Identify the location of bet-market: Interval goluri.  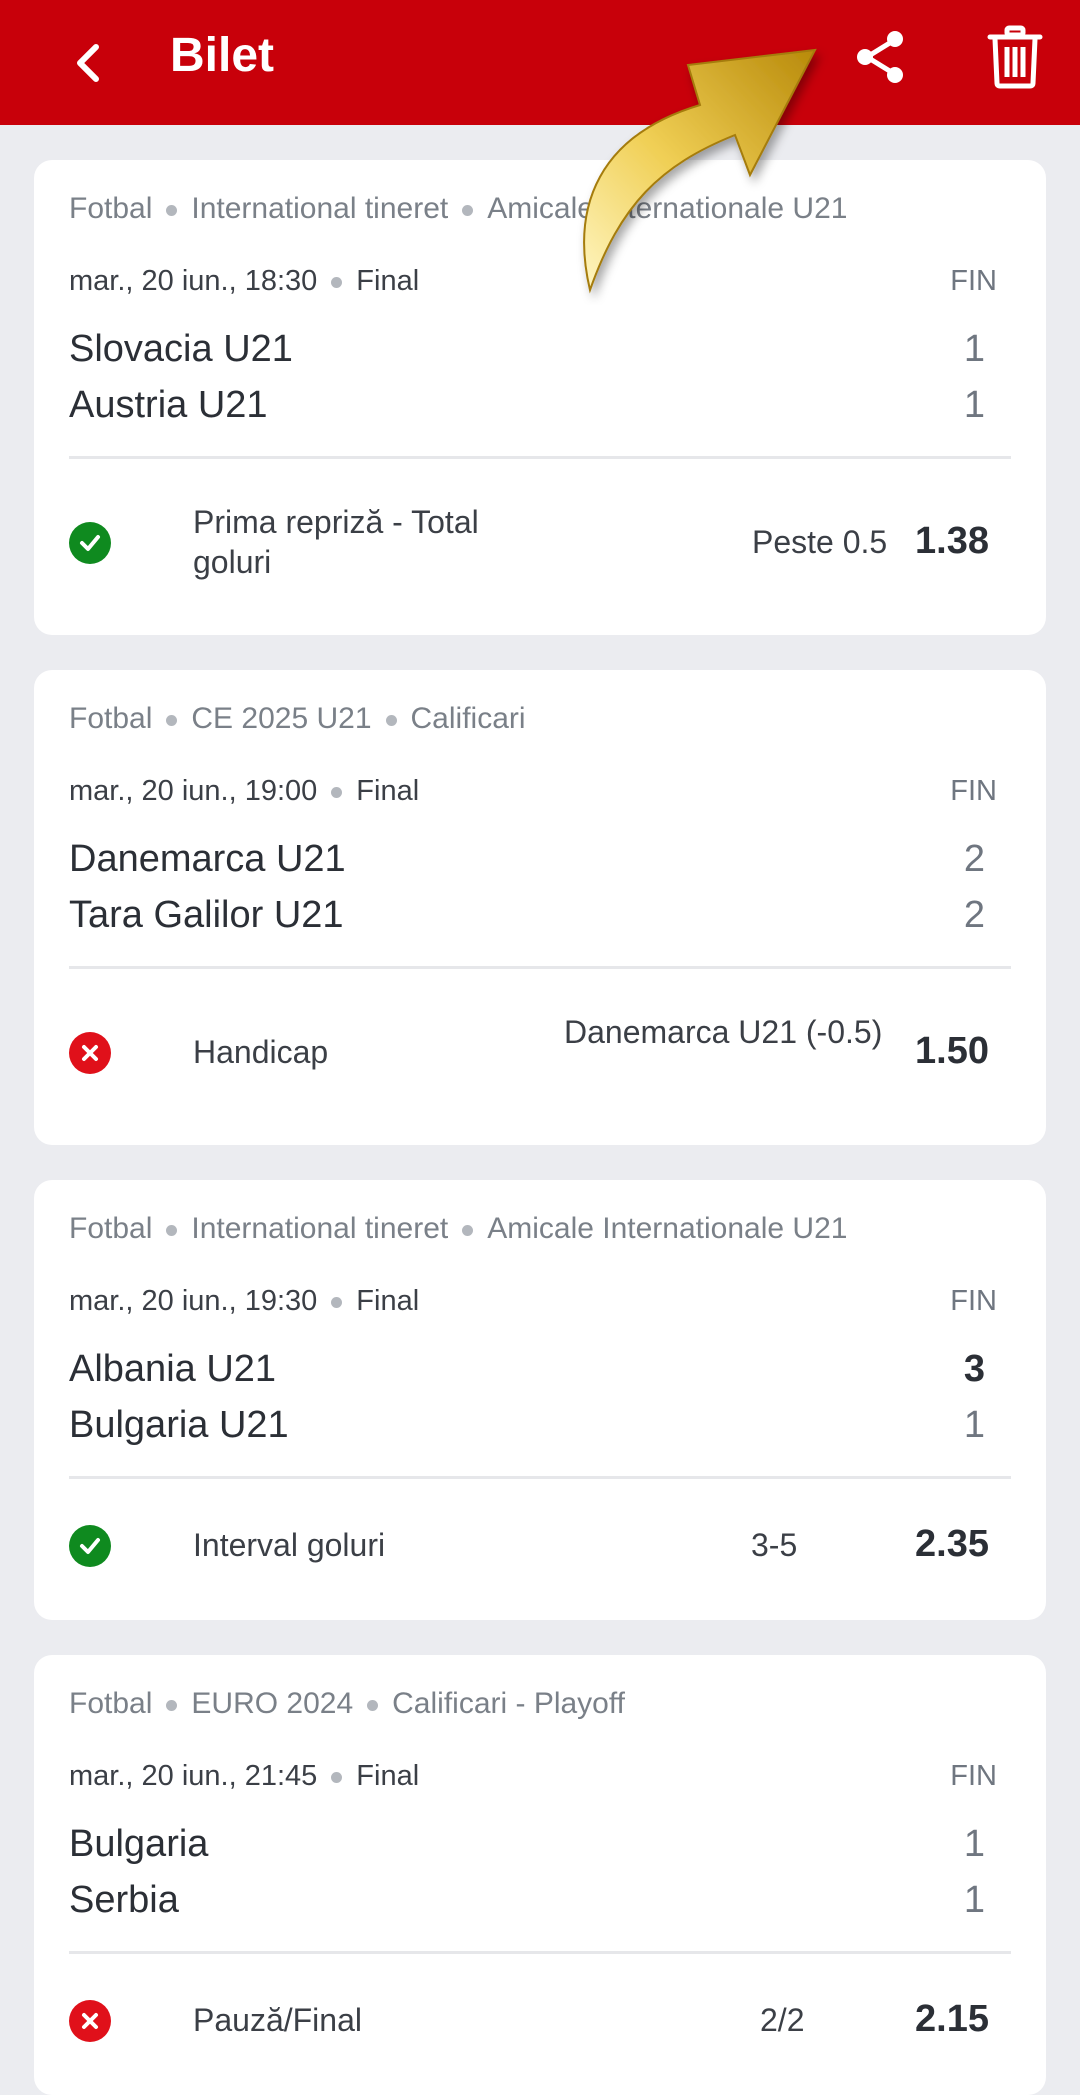
(289, 1545).